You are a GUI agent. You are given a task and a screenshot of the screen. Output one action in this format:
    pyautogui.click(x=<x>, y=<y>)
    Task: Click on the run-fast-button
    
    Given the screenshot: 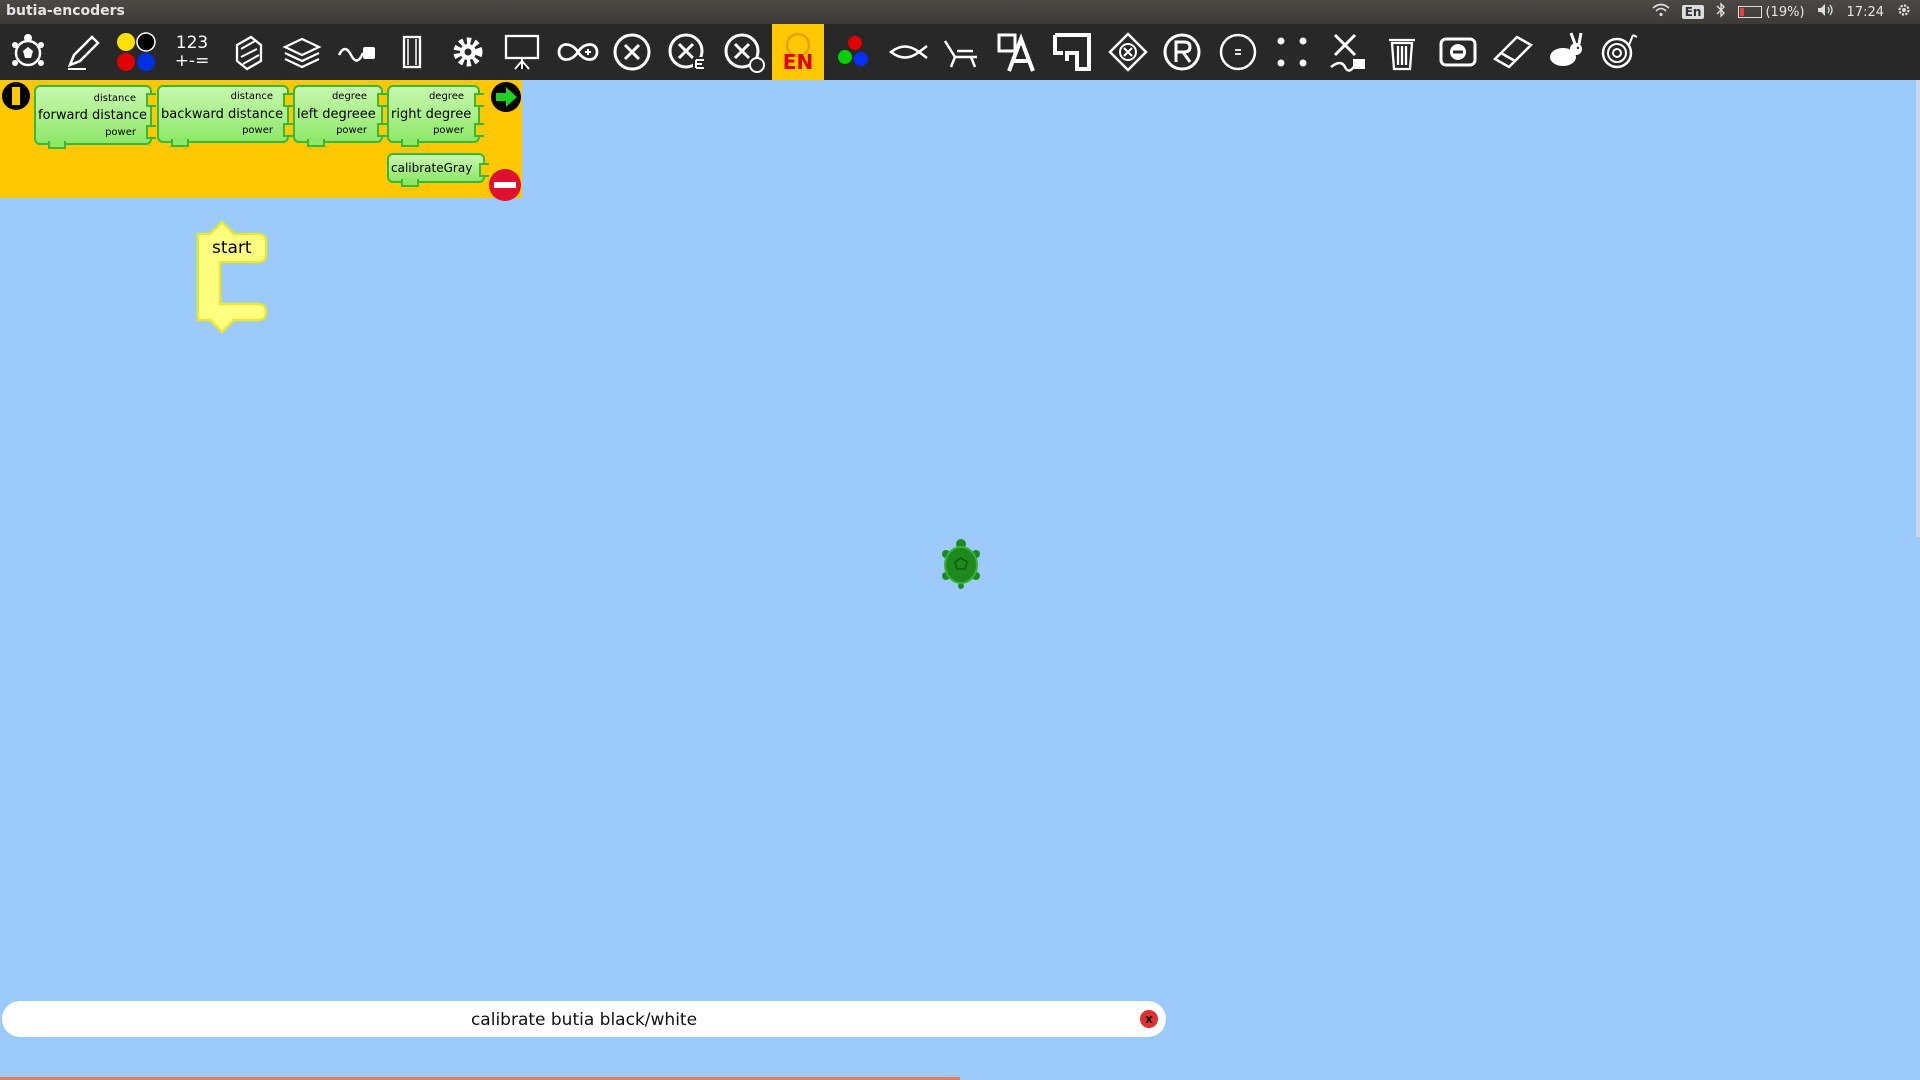 What is the action you would take?
    pyautogui.click(x=1566, y=52)
    